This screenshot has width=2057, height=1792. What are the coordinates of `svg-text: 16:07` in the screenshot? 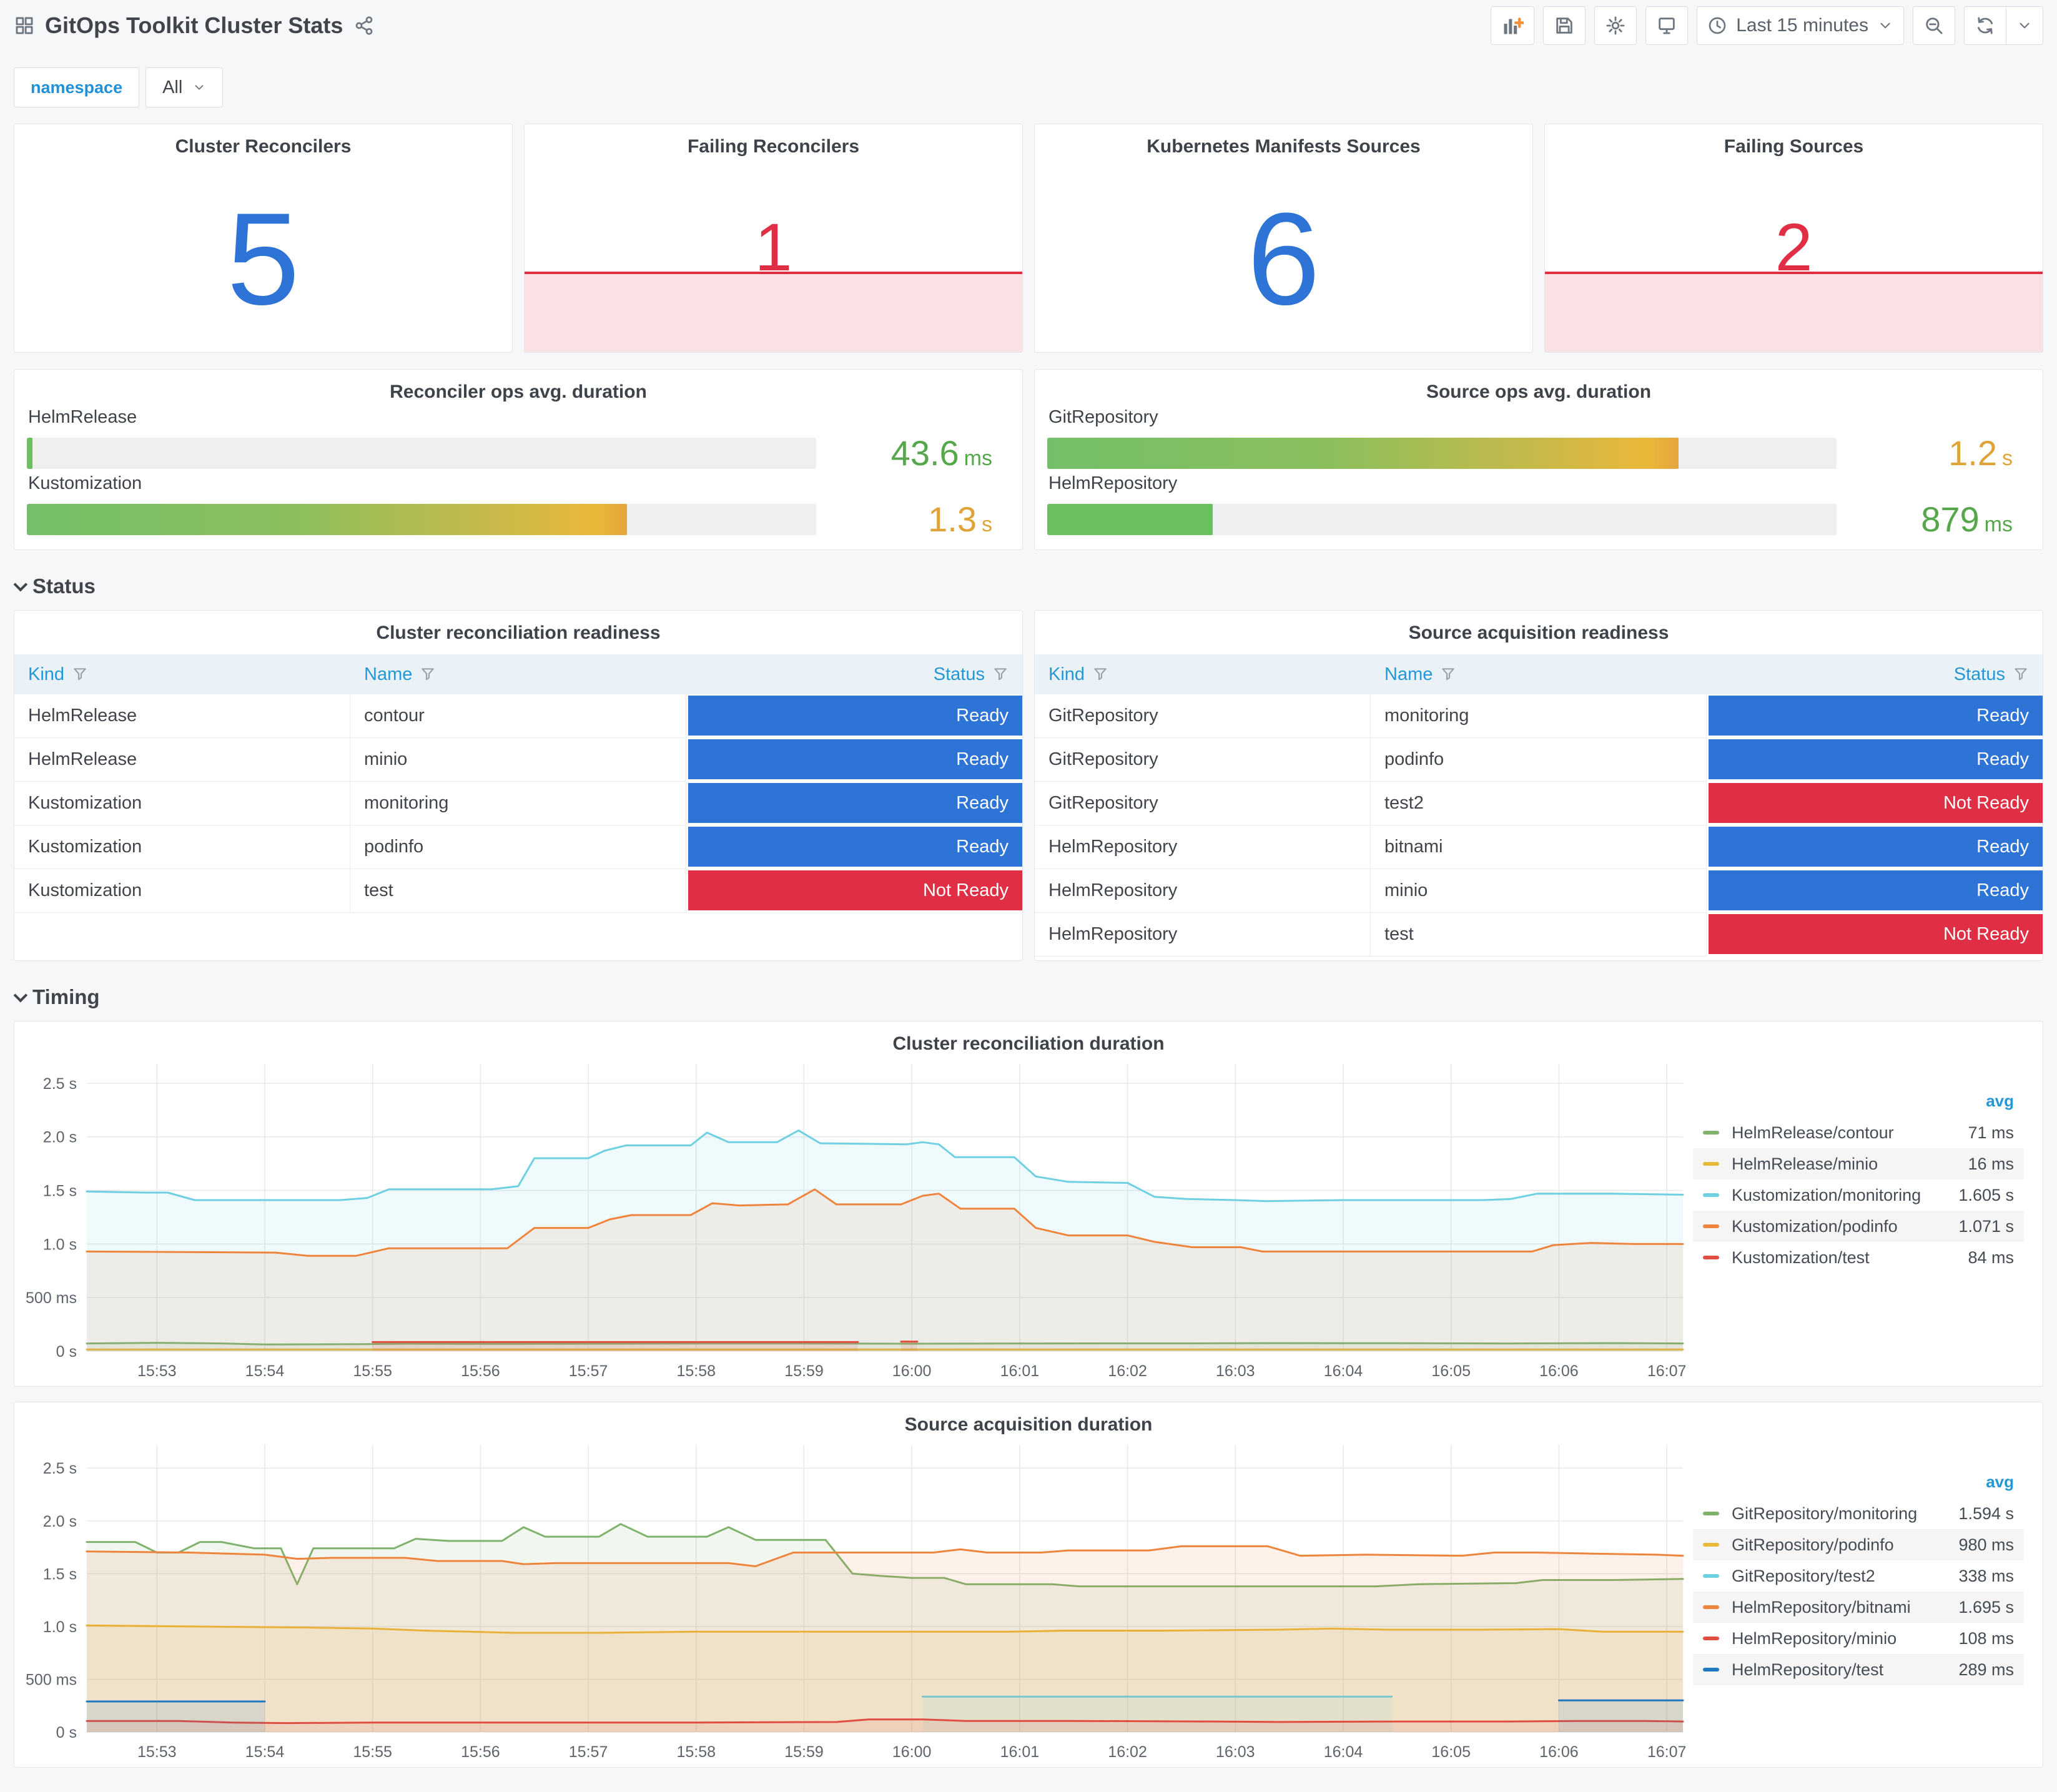 It's located at (1667, 1371).